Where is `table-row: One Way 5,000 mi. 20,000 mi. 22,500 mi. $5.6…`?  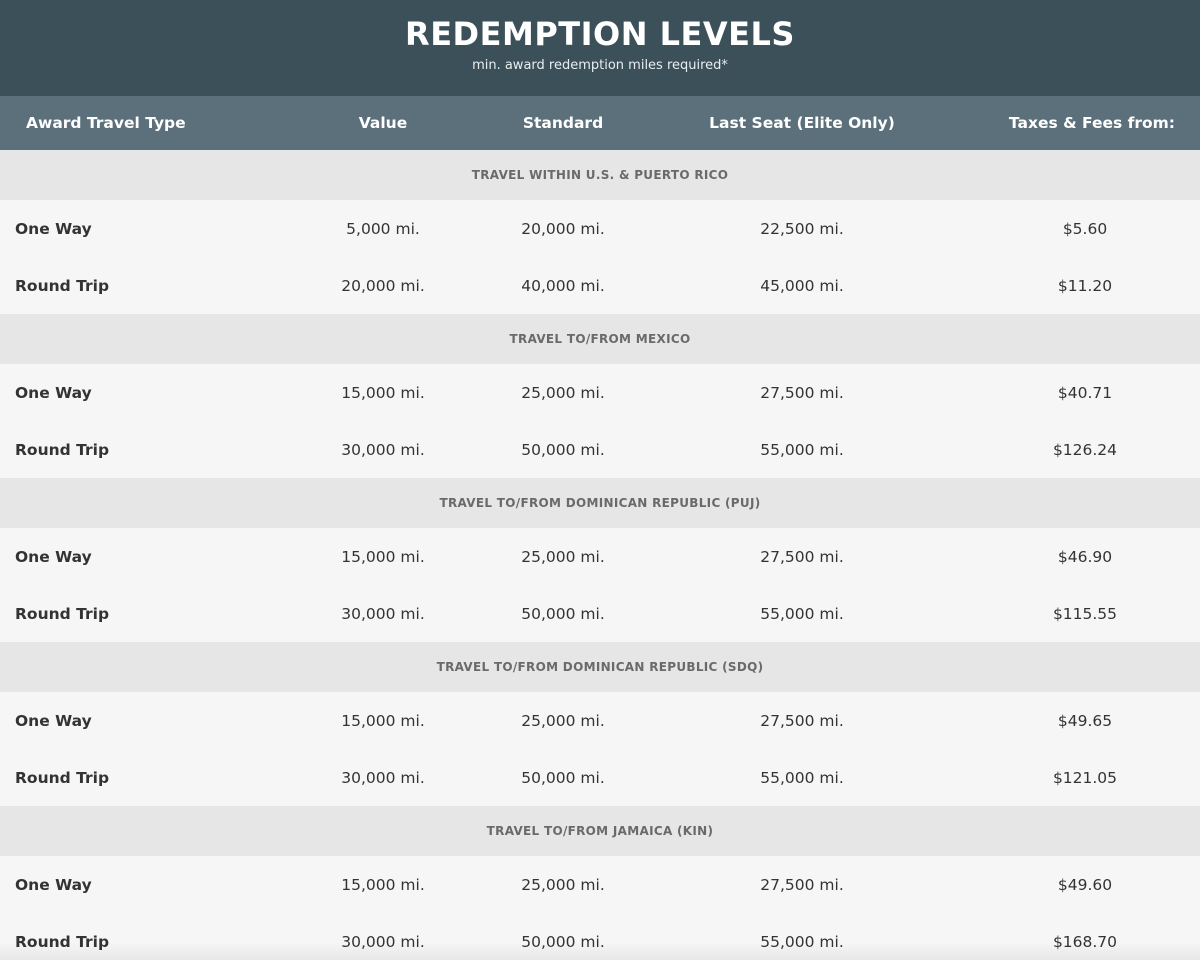 table-row: One Way 5,000 mi. 20,000 mi. 22,500 mi. $5.6… is located at coordinates (600, 228).